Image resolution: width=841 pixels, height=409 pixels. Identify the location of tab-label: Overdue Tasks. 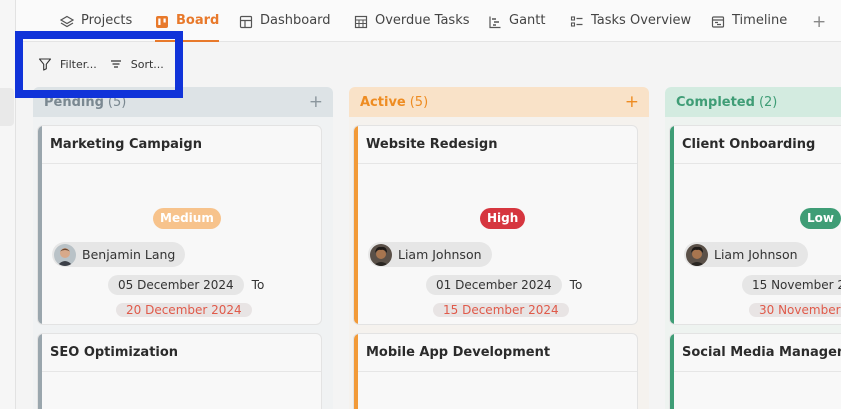
(422, 20).